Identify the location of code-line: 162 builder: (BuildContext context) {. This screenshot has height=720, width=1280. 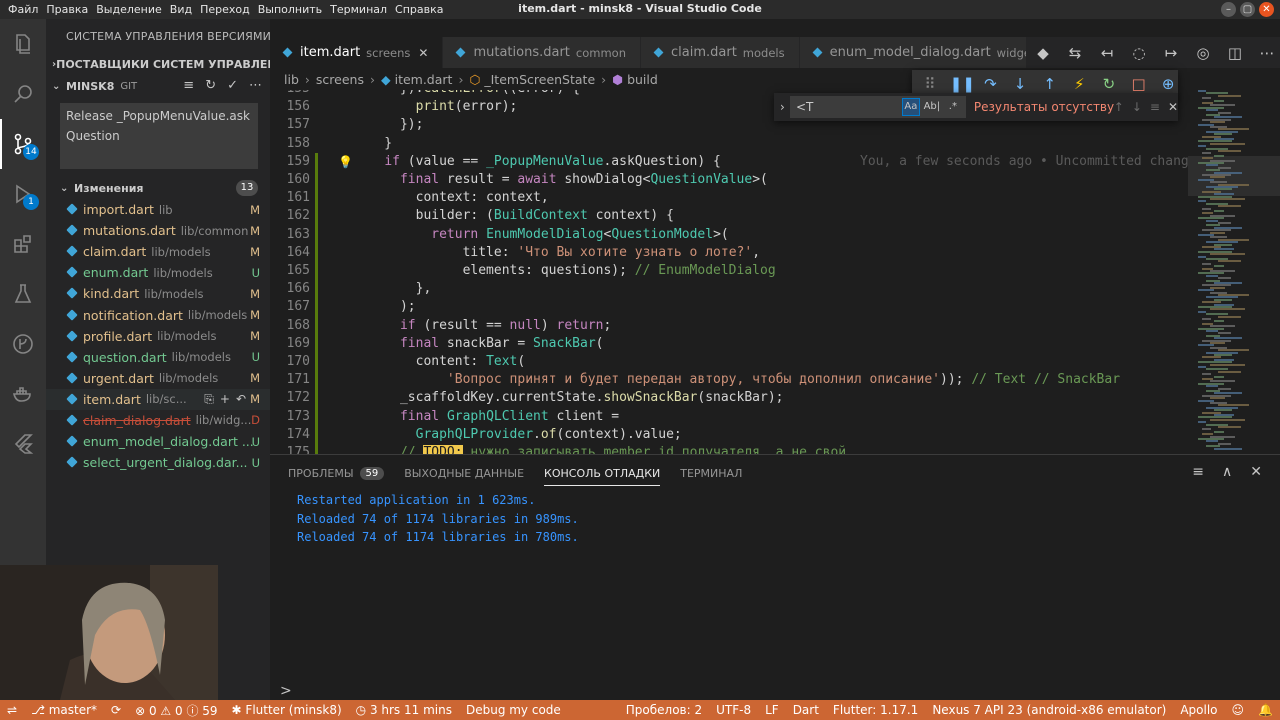
(729, 216).